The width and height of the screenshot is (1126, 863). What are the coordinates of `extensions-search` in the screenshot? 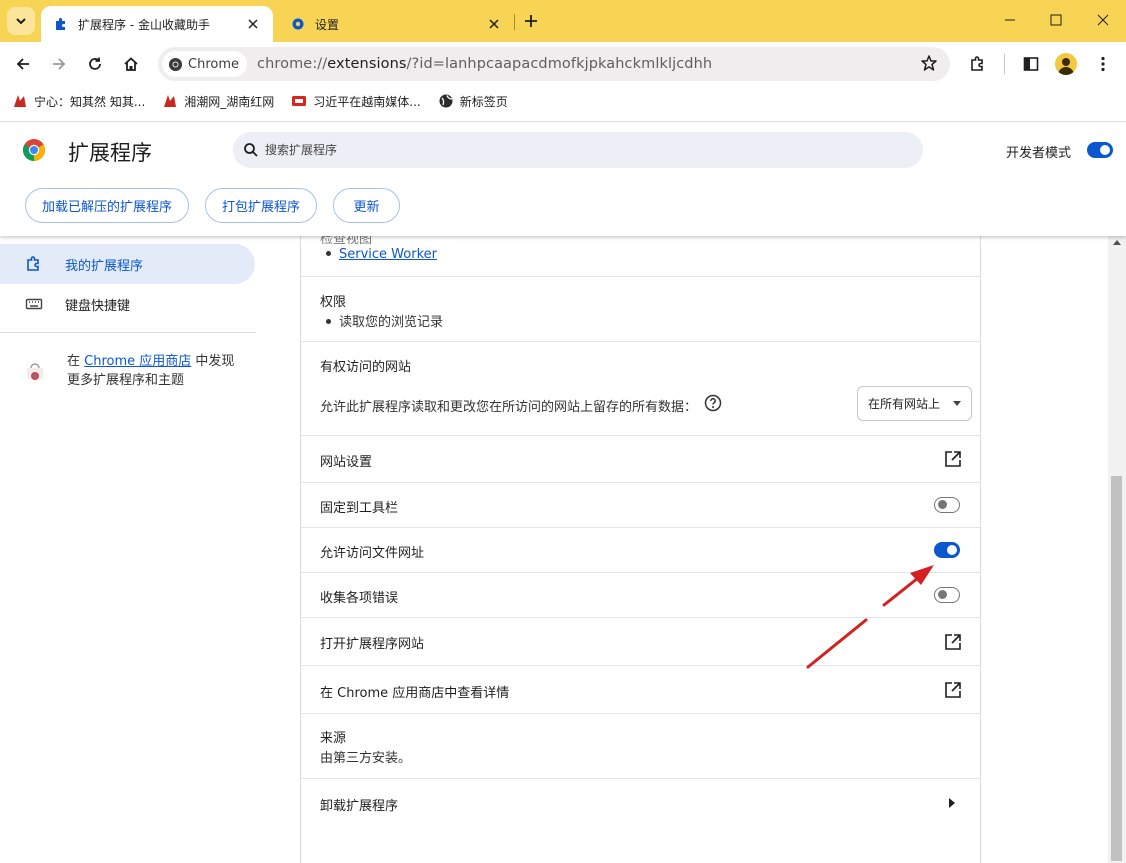 It's located at (578, 150).